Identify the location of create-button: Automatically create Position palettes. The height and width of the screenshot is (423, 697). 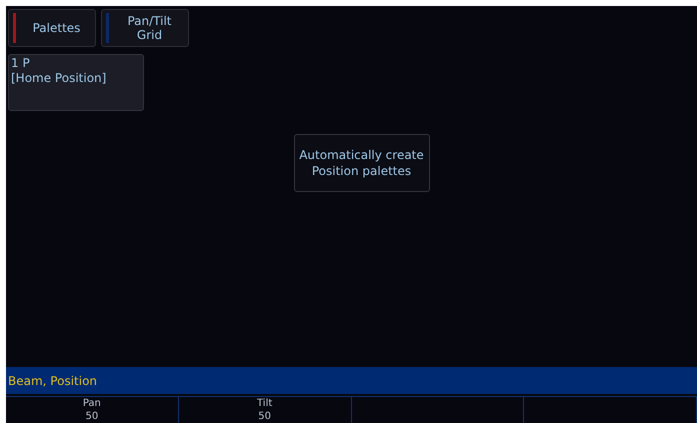
(362, 163).